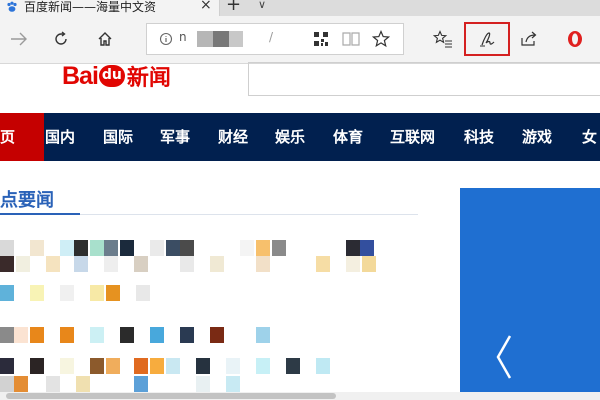  What do you see at coordinates (300, 8) in the screenshot?
I see `tab-strip: 百度新闻——海量中文资 × + ∨` at bounding box center [300, 8].